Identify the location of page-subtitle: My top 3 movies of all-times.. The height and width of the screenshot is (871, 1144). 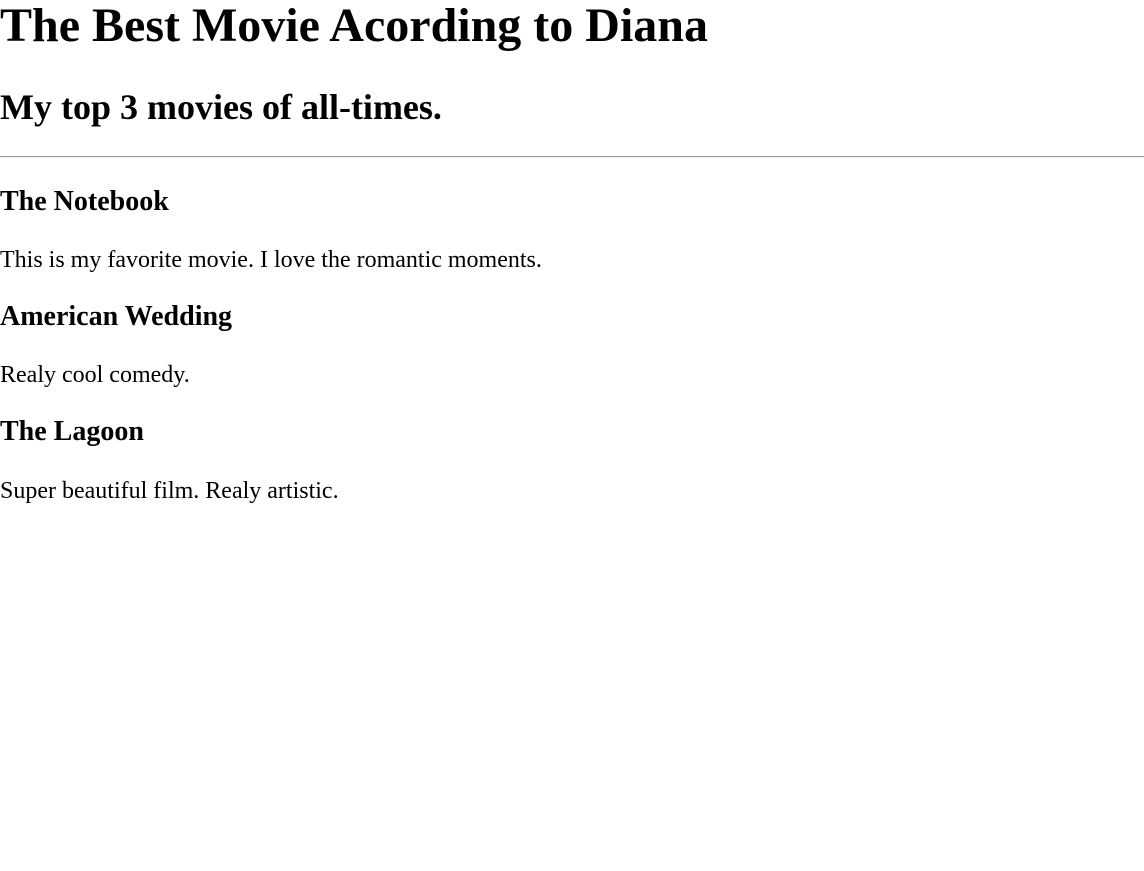
(221, 107).